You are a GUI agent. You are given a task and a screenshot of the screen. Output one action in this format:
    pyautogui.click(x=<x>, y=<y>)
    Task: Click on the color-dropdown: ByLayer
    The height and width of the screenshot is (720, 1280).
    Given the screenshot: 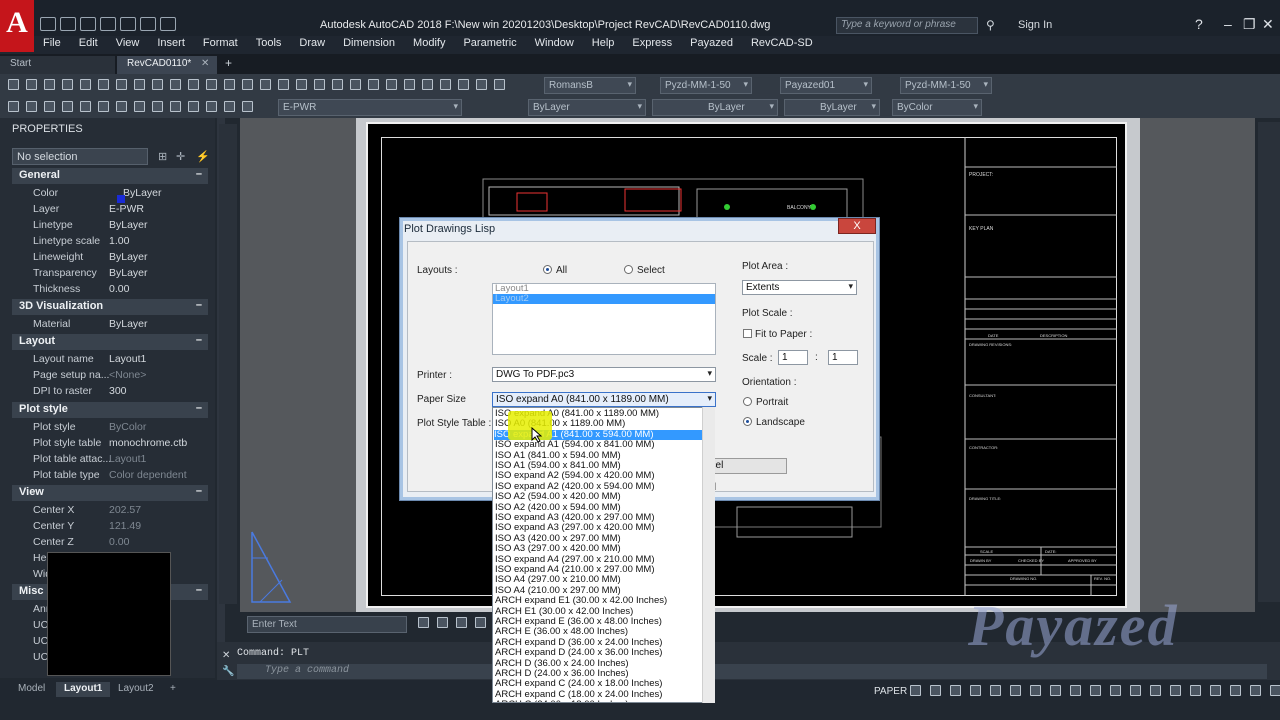 What is the action you would take?
    pyautogui.click(x=587, y=107)
    